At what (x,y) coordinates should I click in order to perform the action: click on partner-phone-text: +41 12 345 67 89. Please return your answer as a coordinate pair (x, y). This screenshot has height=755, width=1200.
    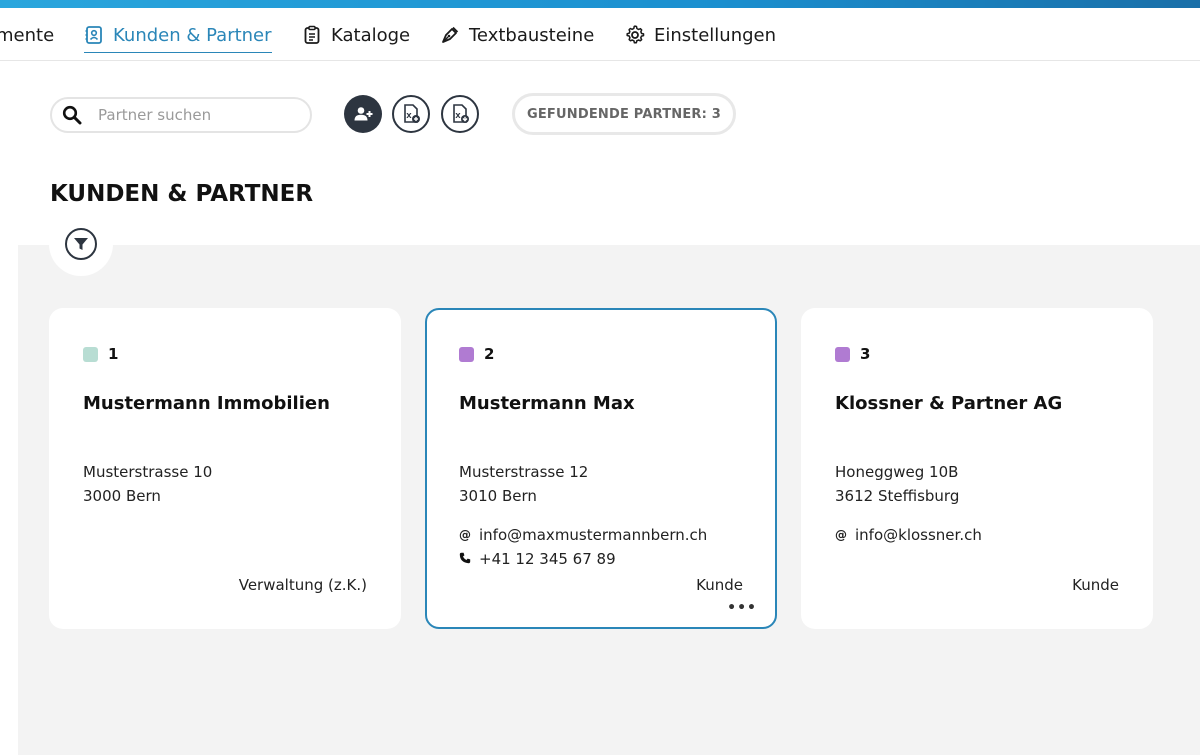
    Looking at the image, I should click on (547, 559).